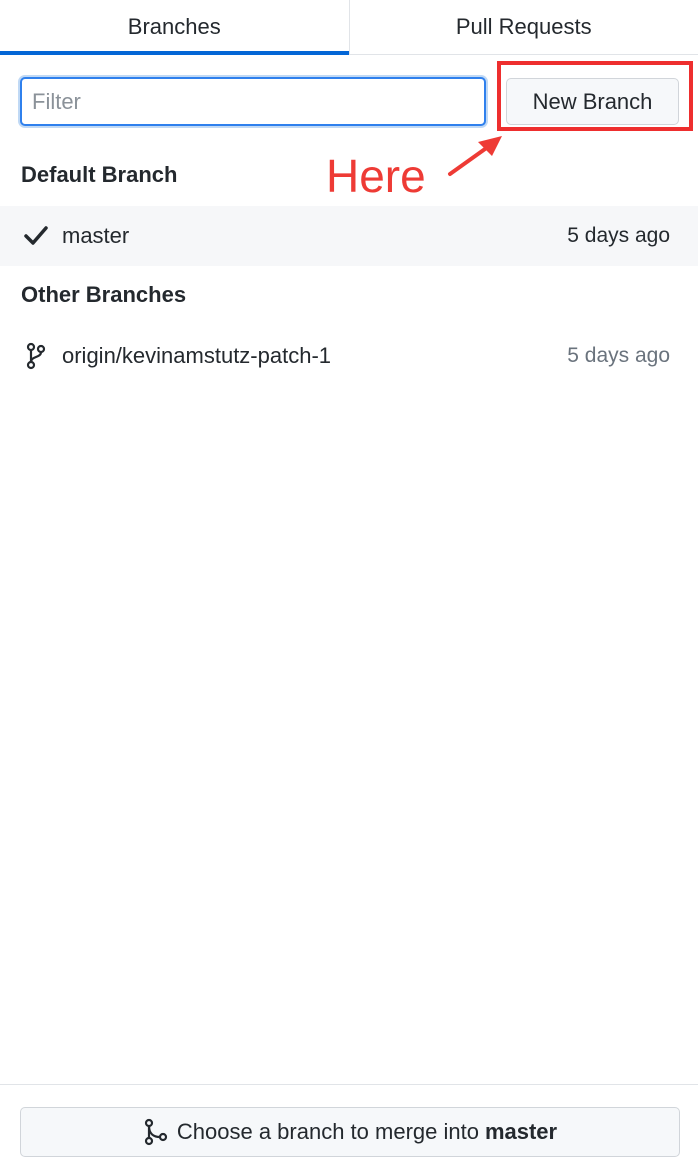 This screenshot has width=698, height=1174. I want to click on merge-prefix-text: Choose a branch to merge into, so click(327, 1131).